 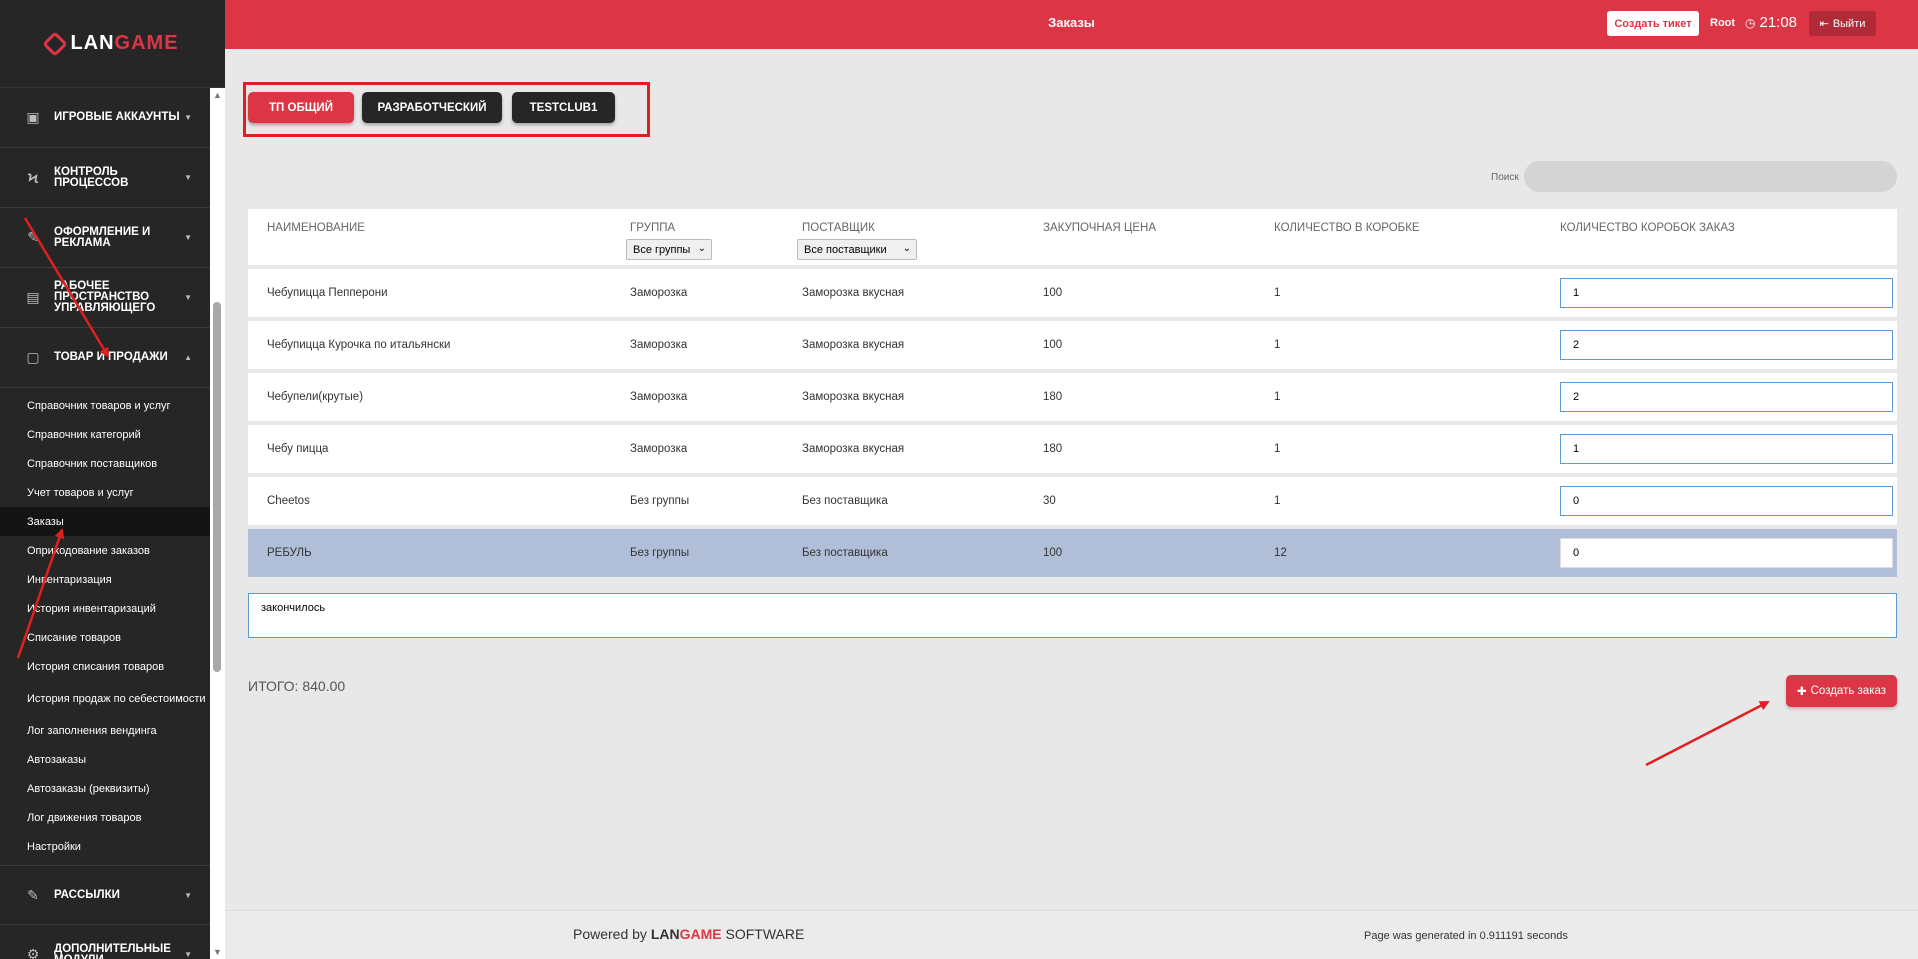 I want to click on username: Root, so click(x=1722, y=23).